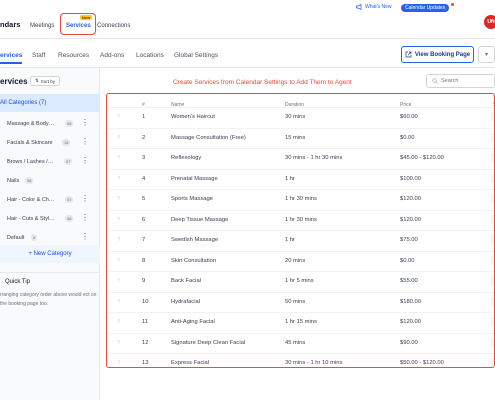 This screenshot has height=400, width=495. What do you see at coordinates (50, 272) in the screenshot?
I see `sidebar-divider` at bounding box center [50, 272].